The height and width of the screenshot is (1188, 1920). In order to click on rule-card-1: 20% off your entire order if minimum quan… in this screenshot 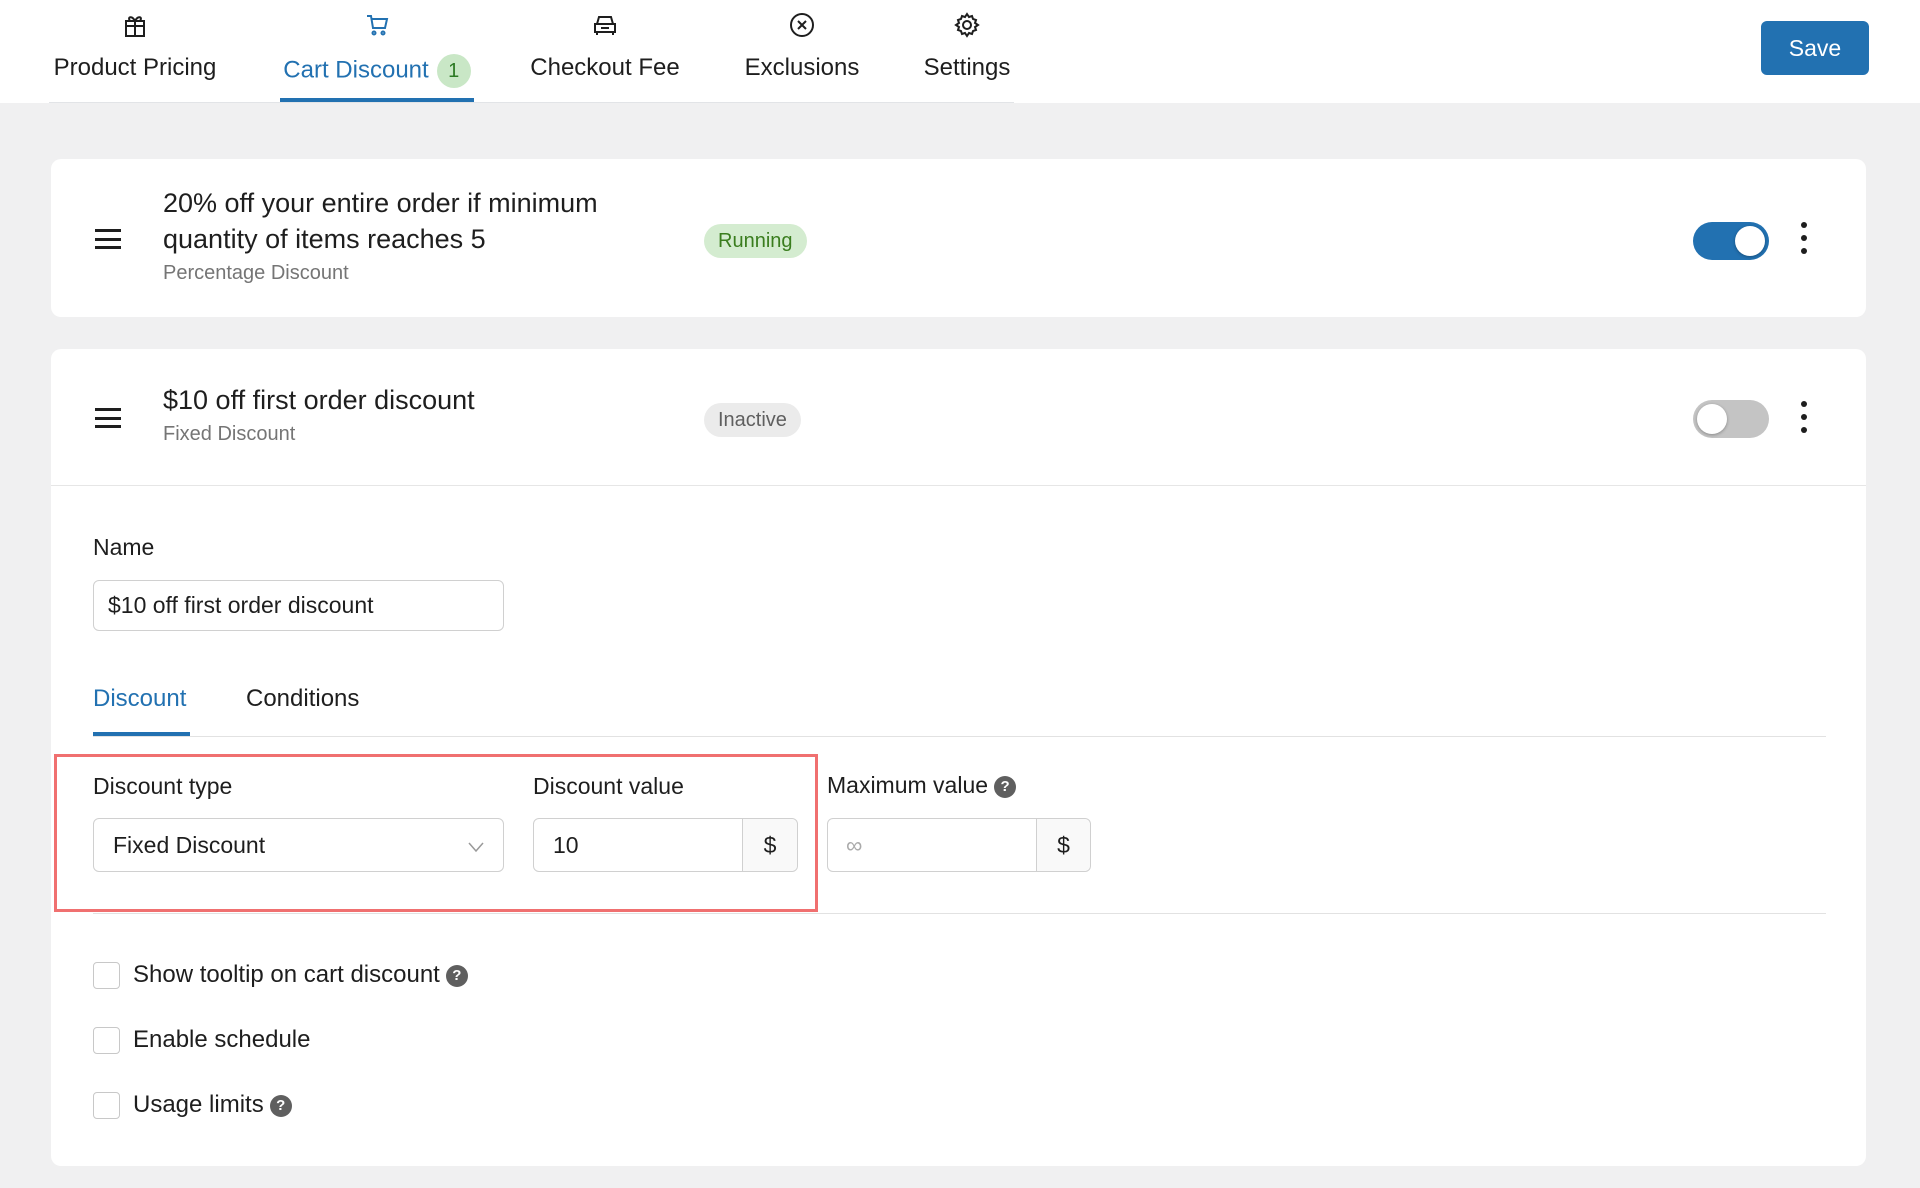, I will do `click(958, 238)`.